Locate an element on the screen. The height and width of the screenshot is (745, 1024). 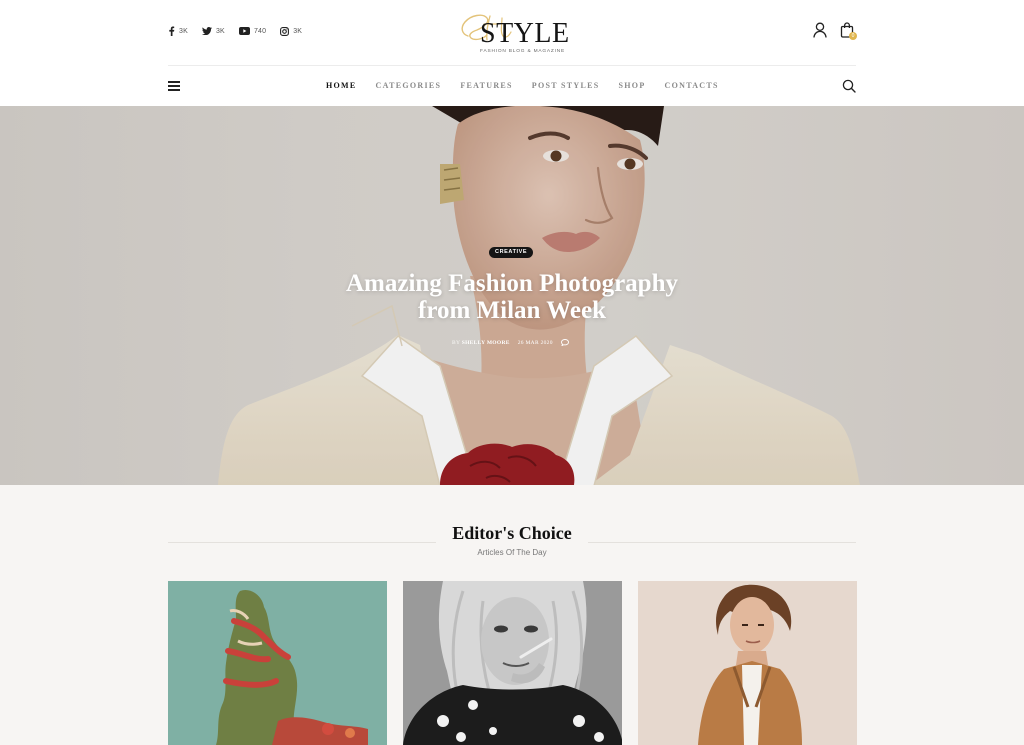
post-meta: BY SHELLY MOORE 26 MAR 2020 is located at coordinates (510, 342).